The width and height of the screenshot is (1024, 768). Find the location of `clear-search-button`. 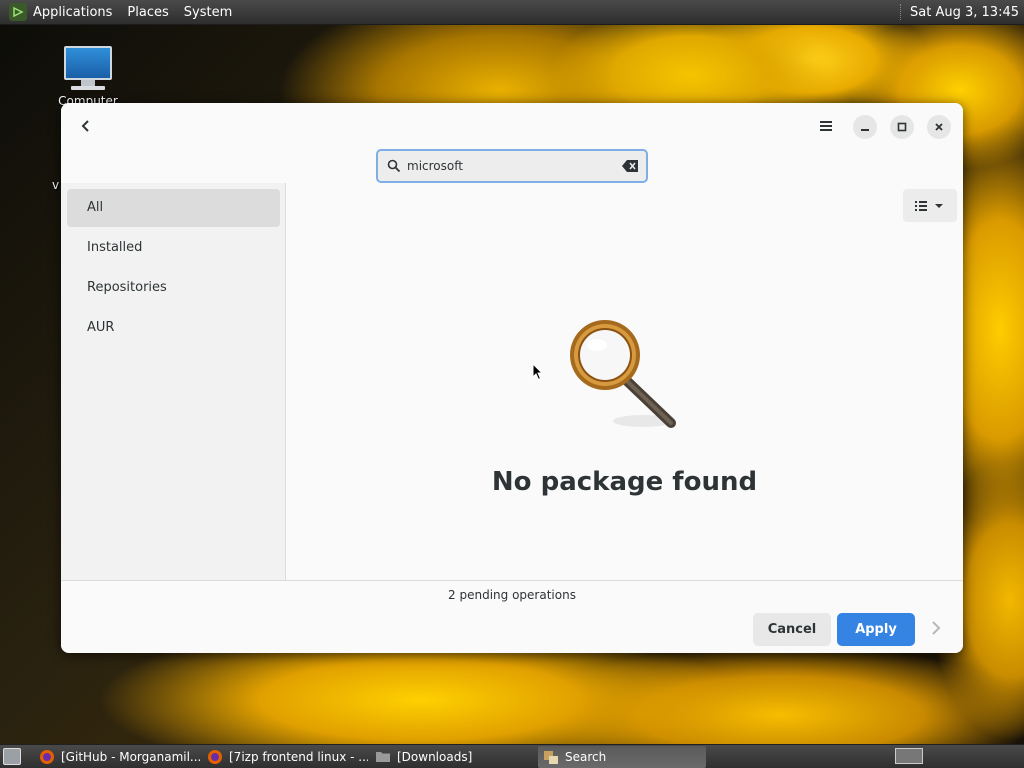

clear-search-button is located at coordinates (630, 166).